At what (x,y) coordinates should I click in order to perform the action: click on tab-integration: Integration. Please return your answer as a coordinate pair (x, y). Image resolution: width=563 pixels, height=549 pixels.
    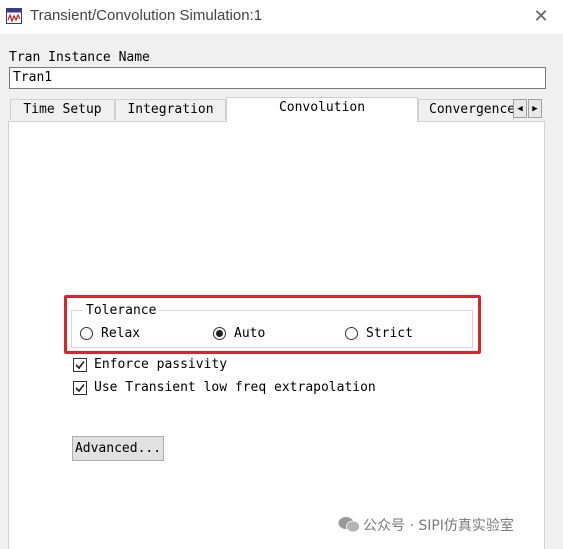
    Looking at the image, I should click on (170, 109).